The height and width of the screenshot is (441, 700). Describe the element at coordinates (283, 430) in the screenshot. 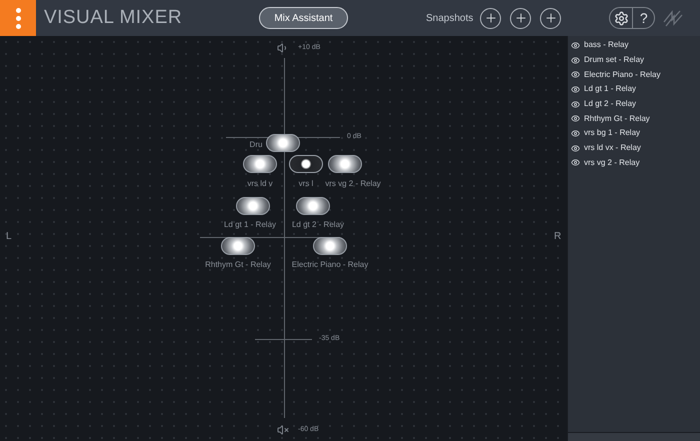

I see `mute-speaker-icon` at that location.